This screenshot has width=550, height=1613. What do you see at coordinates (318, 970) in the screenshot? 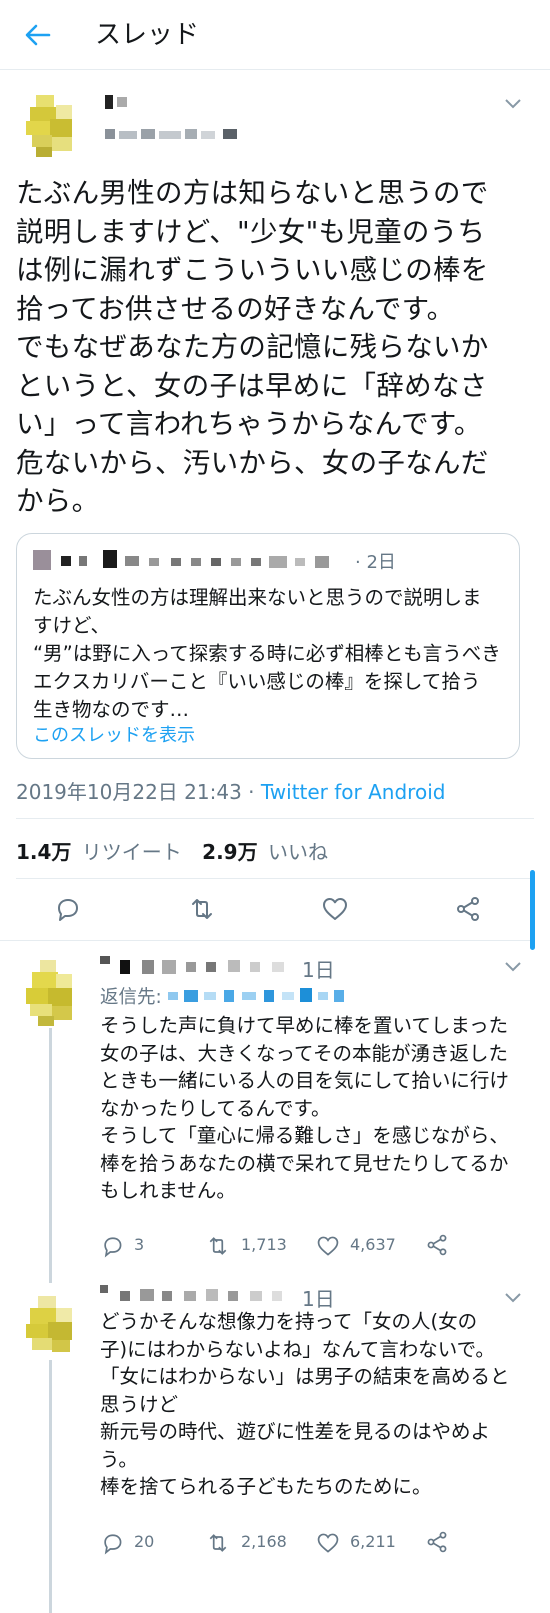
I see `reply-timestamp: 1日` at bounding box center [318, 970].